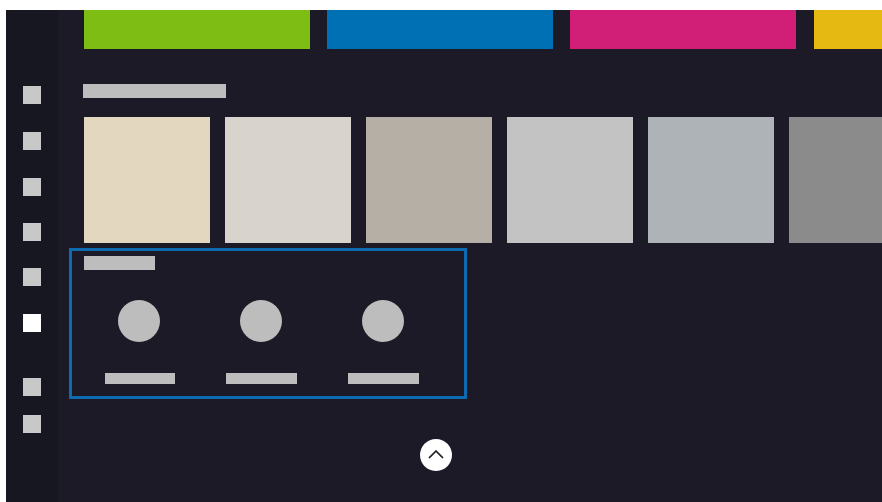  I want to click on section-heading-placeholder, so click(154, 91).